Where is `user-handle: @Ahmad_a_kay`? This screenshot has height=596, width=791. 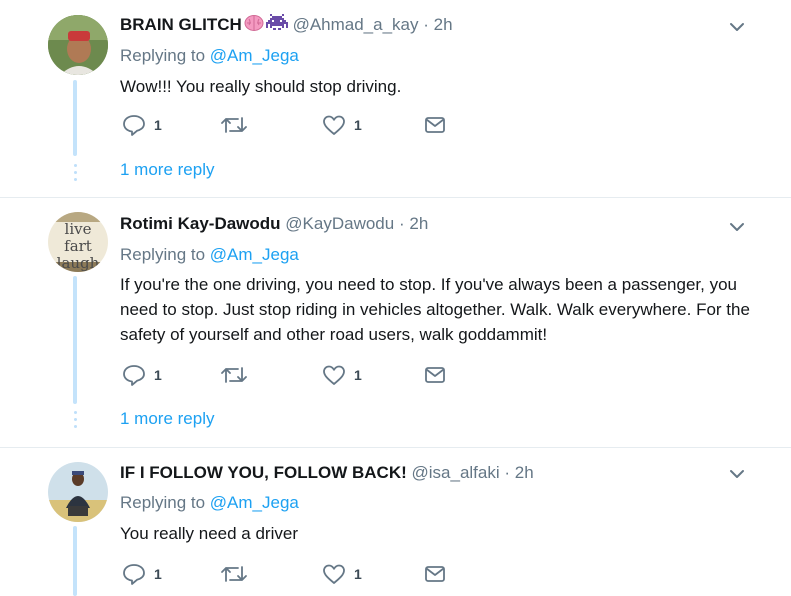
user-handle: @Ahmad_a_kay is located at coordinates (356, 24).